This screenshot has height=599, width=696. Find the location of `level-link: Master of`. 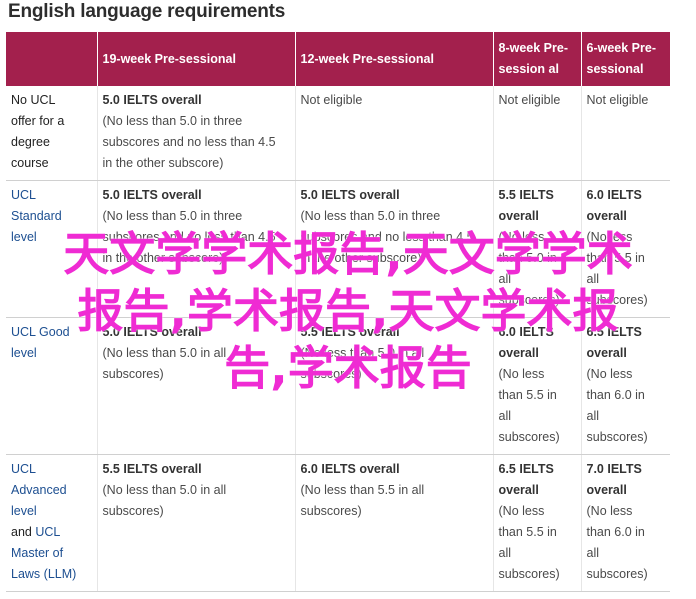

level-link: Master of is located at coordinates (37, 553).